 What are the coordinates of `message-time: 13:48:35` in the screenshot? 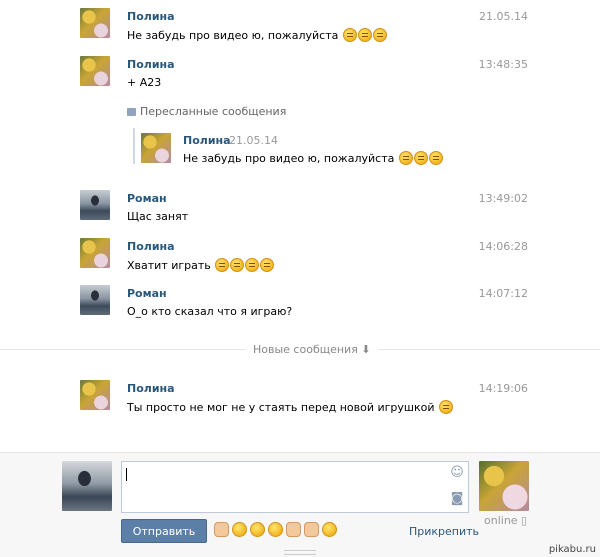 It's located at (503, 64).